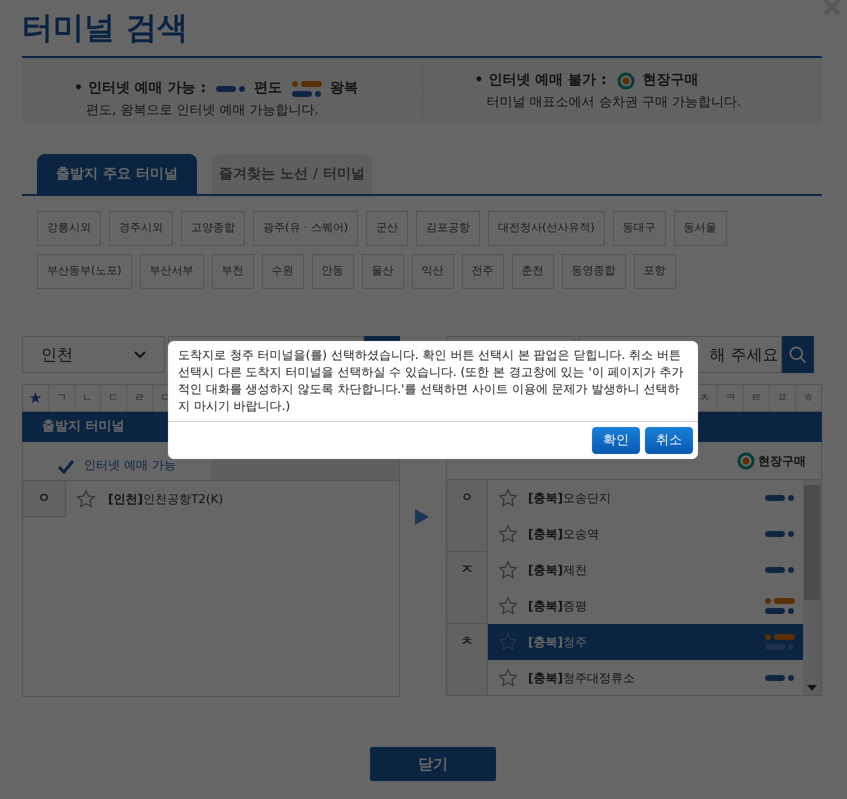  What do you see at coordinates (564, 534) in the screenshot?
I see `terminal-name: [충북]오송역` at bounding box center [564, 534].